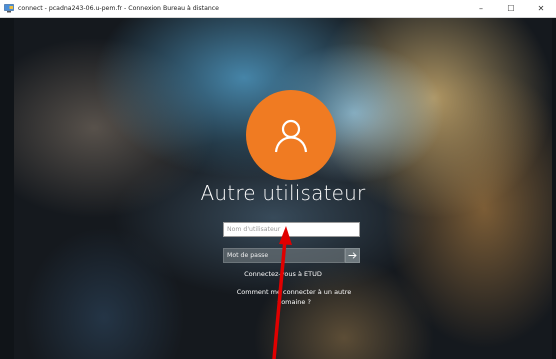 This screenshot has height=359, width=556. What do you see at coordinates (291, 229) in the screenshot?
I see `username-input: Nom d'utilisateur` at bounding box center [291, 229].